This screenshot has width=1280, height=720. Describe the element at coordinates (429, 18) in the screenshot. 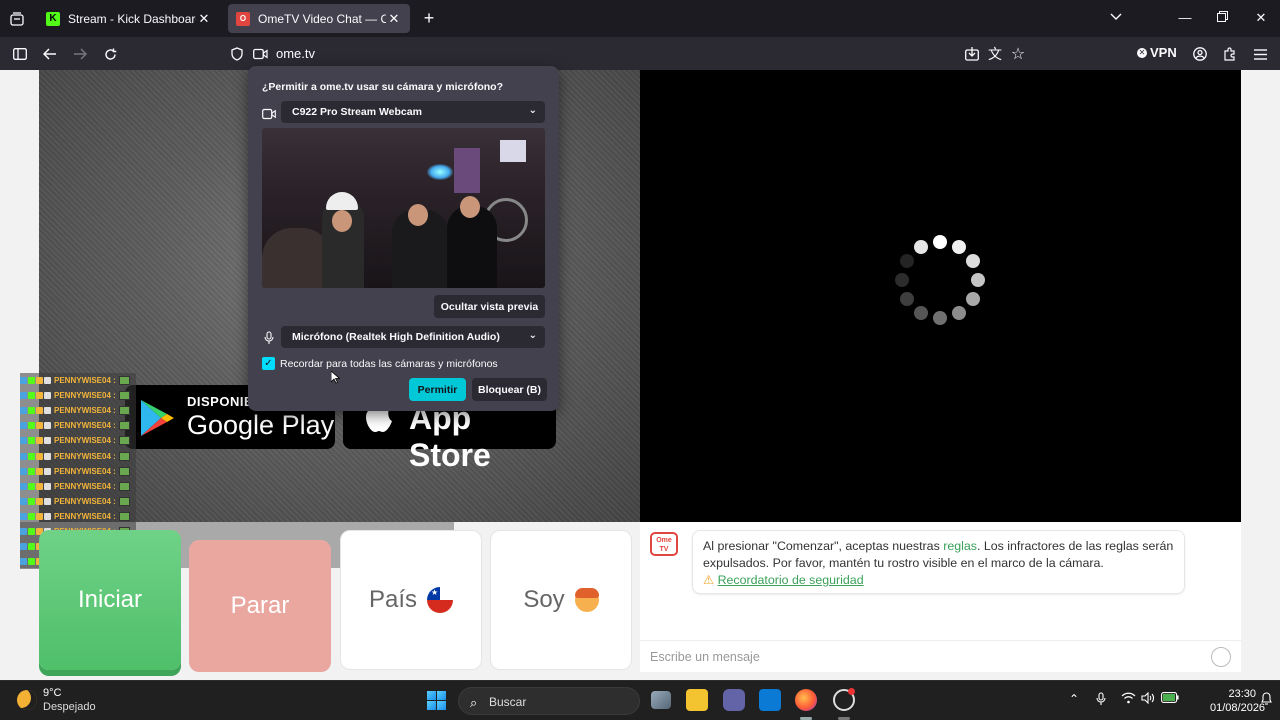

I see `new-tab-button: +` at that location.